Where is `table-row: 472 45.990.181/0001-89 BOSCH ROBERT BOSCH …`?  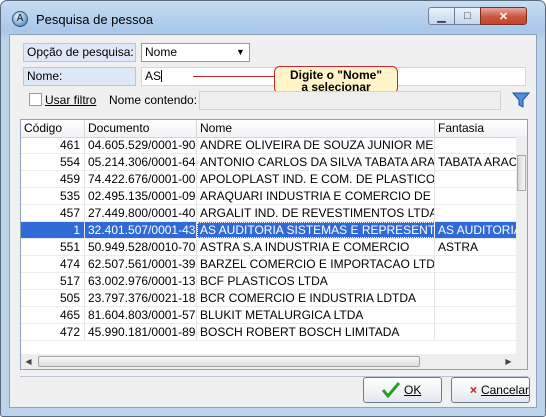 table-row: 472 45.990.181/0001-89 BOSCH ROBERT BOSCH … is located at coordinates (274, 332).